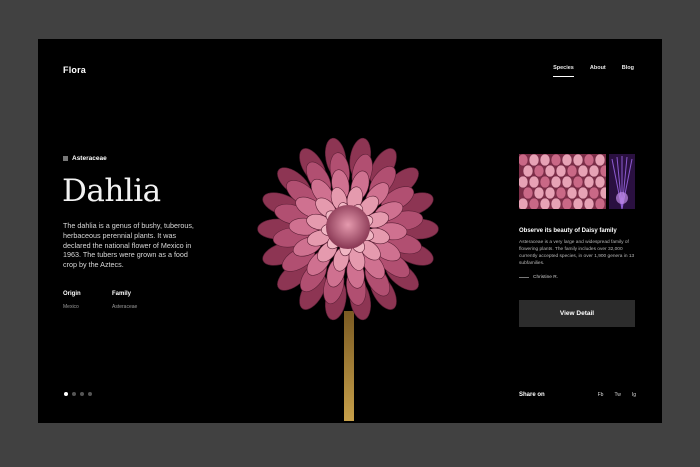 This screenshot has width=700, height=467. I want to click on author: Christine R., so click(538, 277).